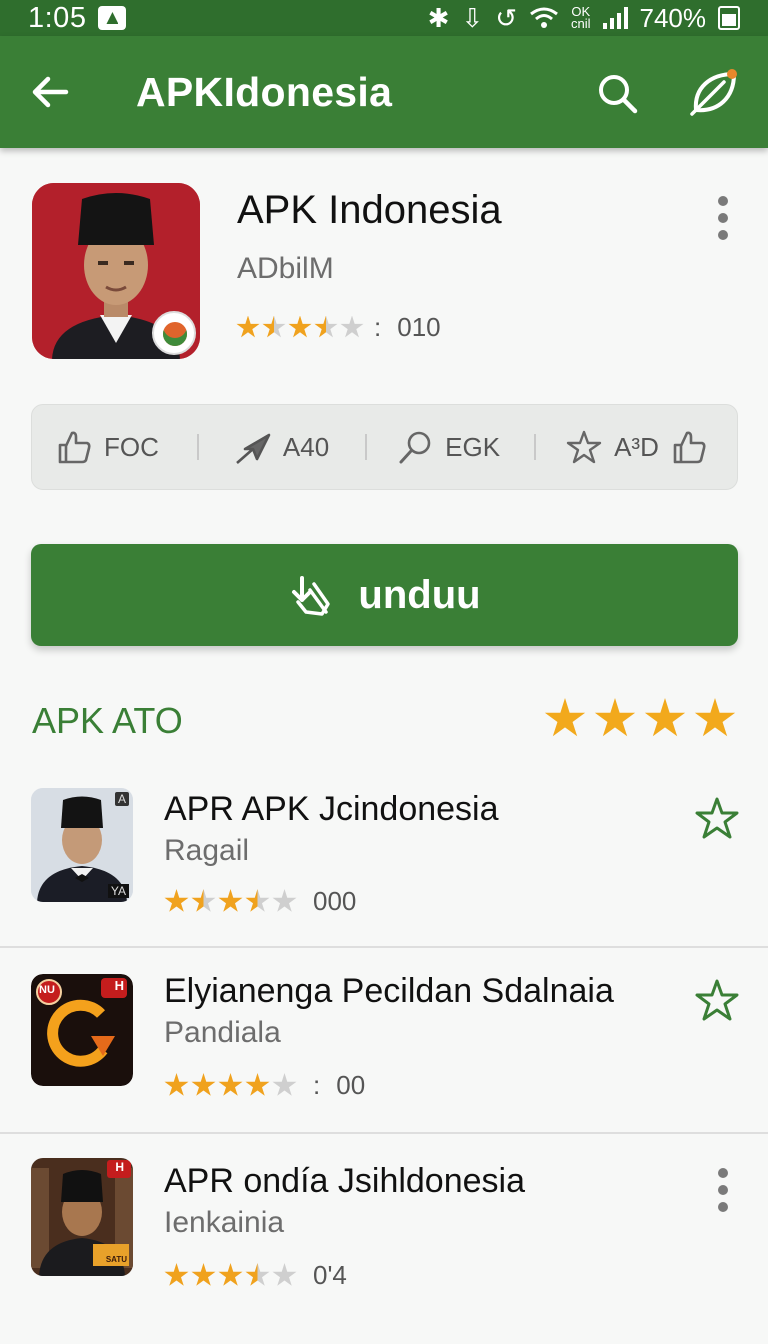 This screenshot has height=1344, width=768. I want to click on list-item: A YA APR APK Jcindonesia Ragail 000, so click(384, 863).